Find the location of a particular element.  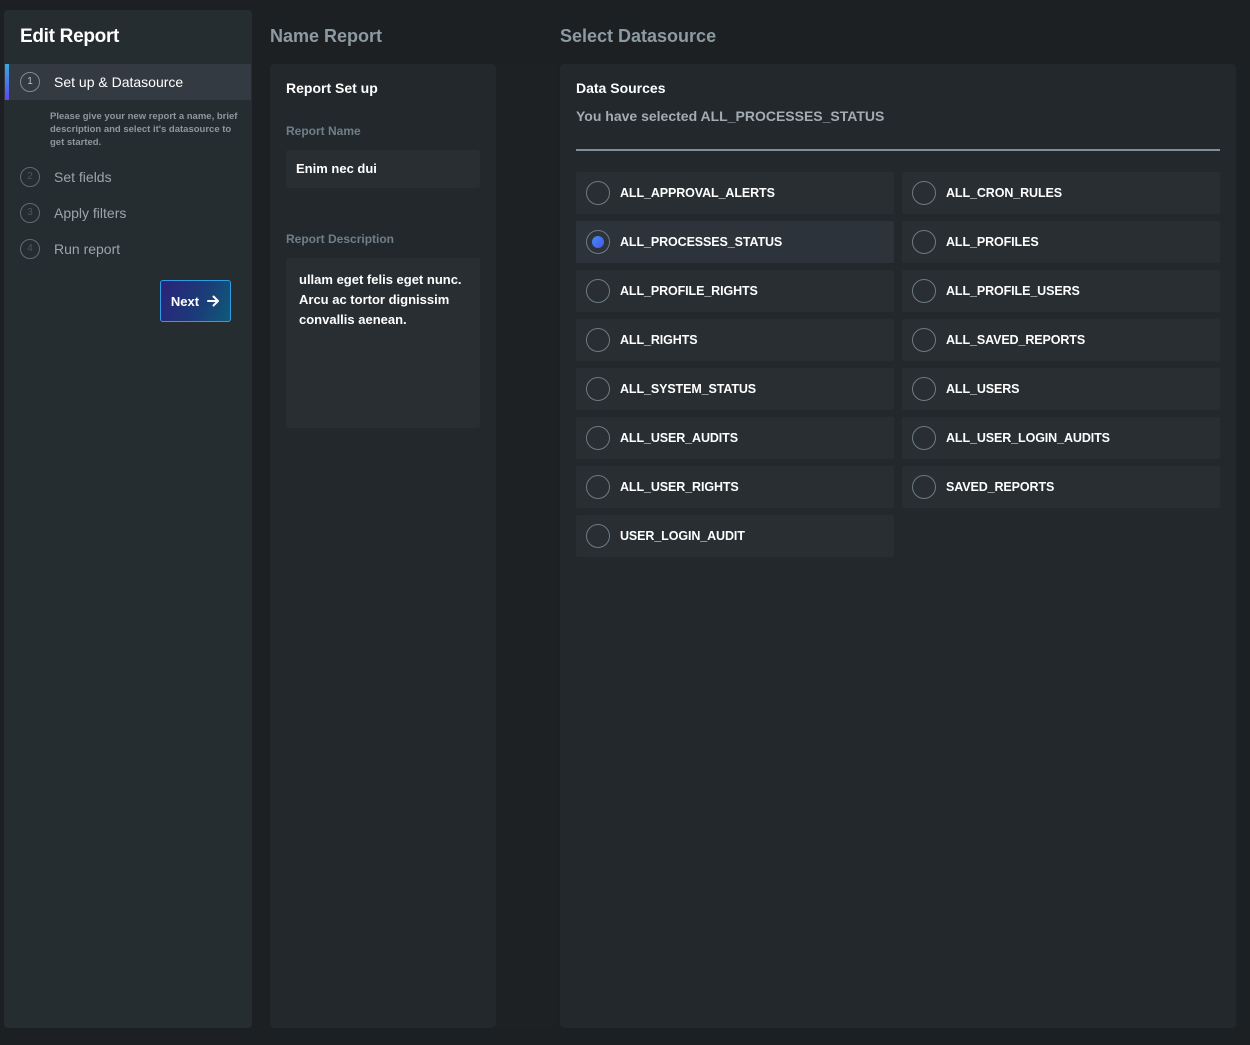

datasource-option: ALL_USER_LOGIN_AUDITS is located at coordinates (1061, 438).